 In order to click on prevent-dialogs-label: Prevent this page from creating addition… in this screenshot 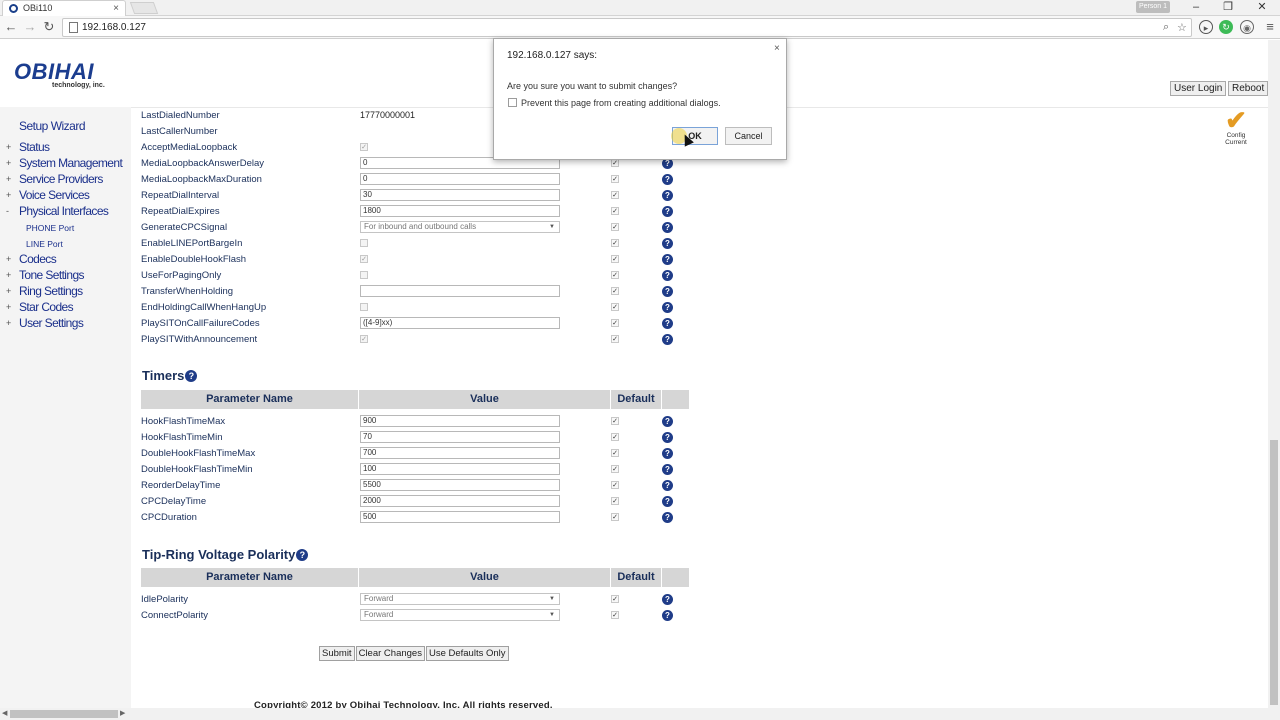, I will do `click(621, 103)`.